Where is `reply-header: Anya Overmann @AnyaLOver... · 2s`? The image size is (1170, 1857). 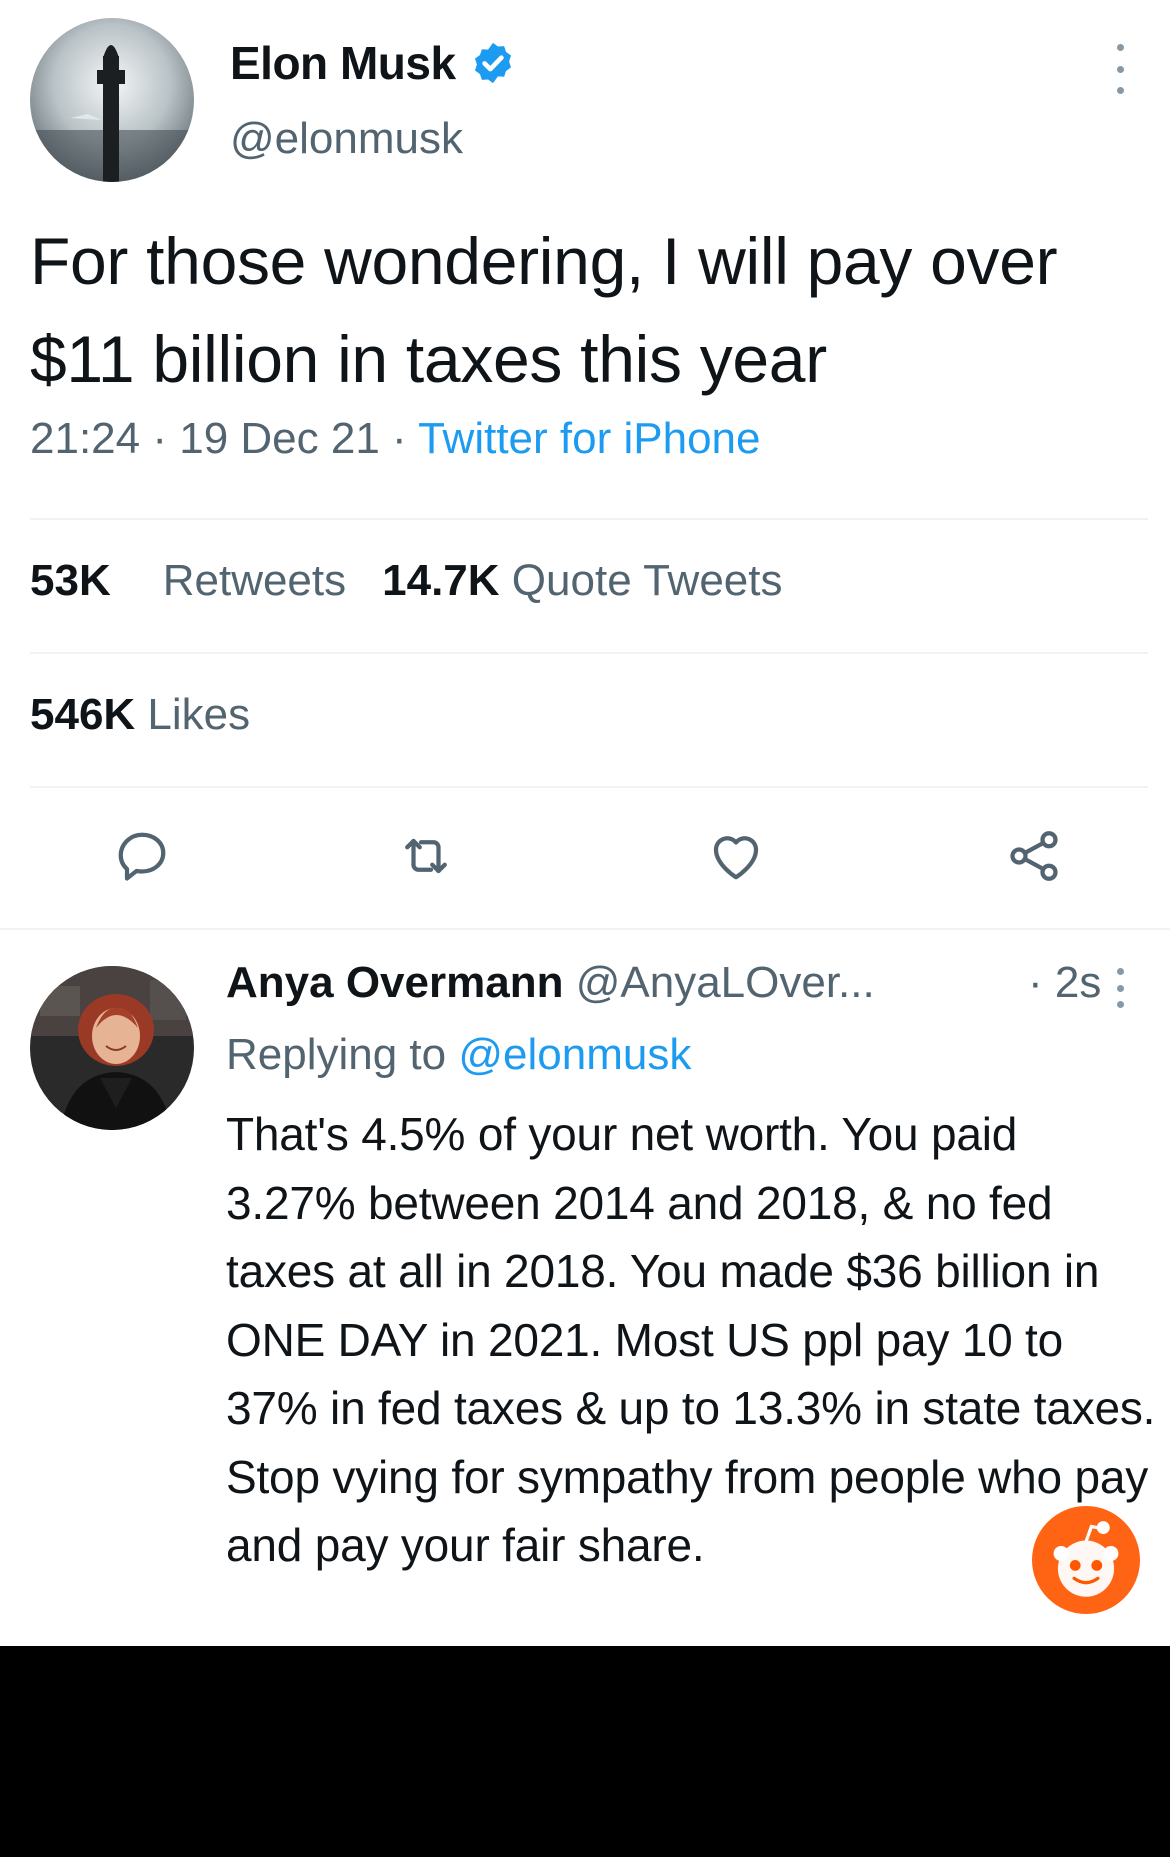 reply-header: Anya Overmann @AnyaLOver... · 2s is located at coordinates (676, 983).